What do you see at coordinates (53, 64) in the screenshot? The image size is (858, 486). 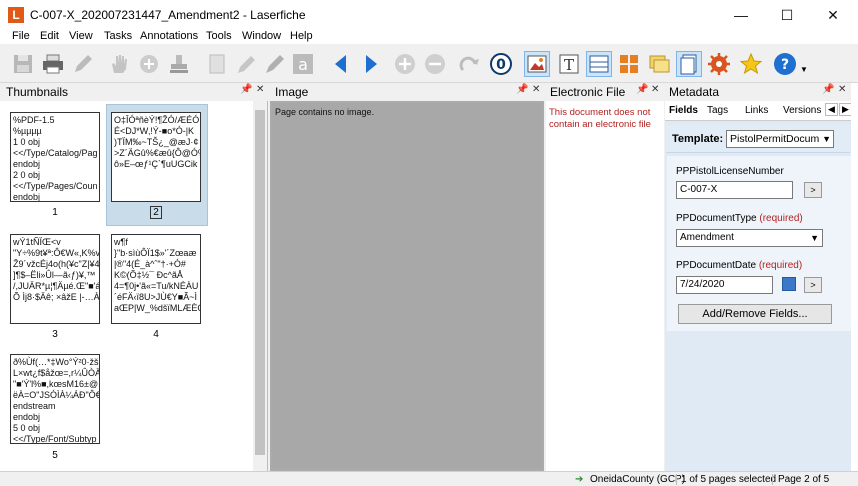 I see `print-icon` at bounding box center [53, 64].